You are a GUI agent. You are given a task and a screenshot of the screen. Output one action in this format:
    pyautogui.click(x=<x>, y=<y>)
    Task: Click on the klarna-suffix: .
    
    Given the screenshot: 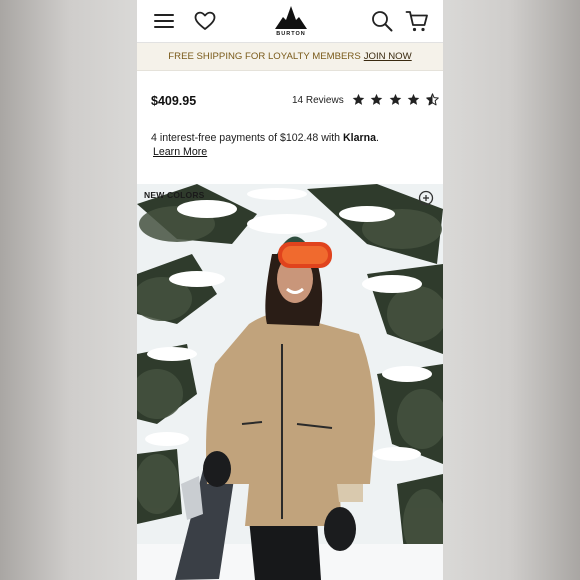 What is the action you would take?
    pyautogui.click(x=377, y=138)
    